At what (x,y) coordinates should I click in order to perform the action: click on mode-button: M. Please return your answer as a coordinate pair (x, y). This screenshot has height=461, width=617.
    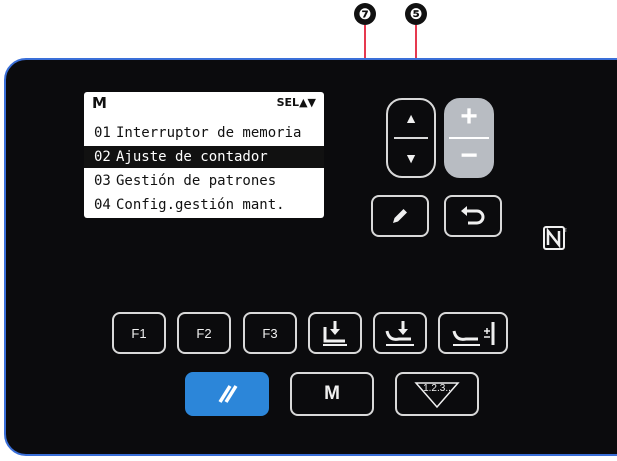
    Looking at the image, I should click on (332, 394).